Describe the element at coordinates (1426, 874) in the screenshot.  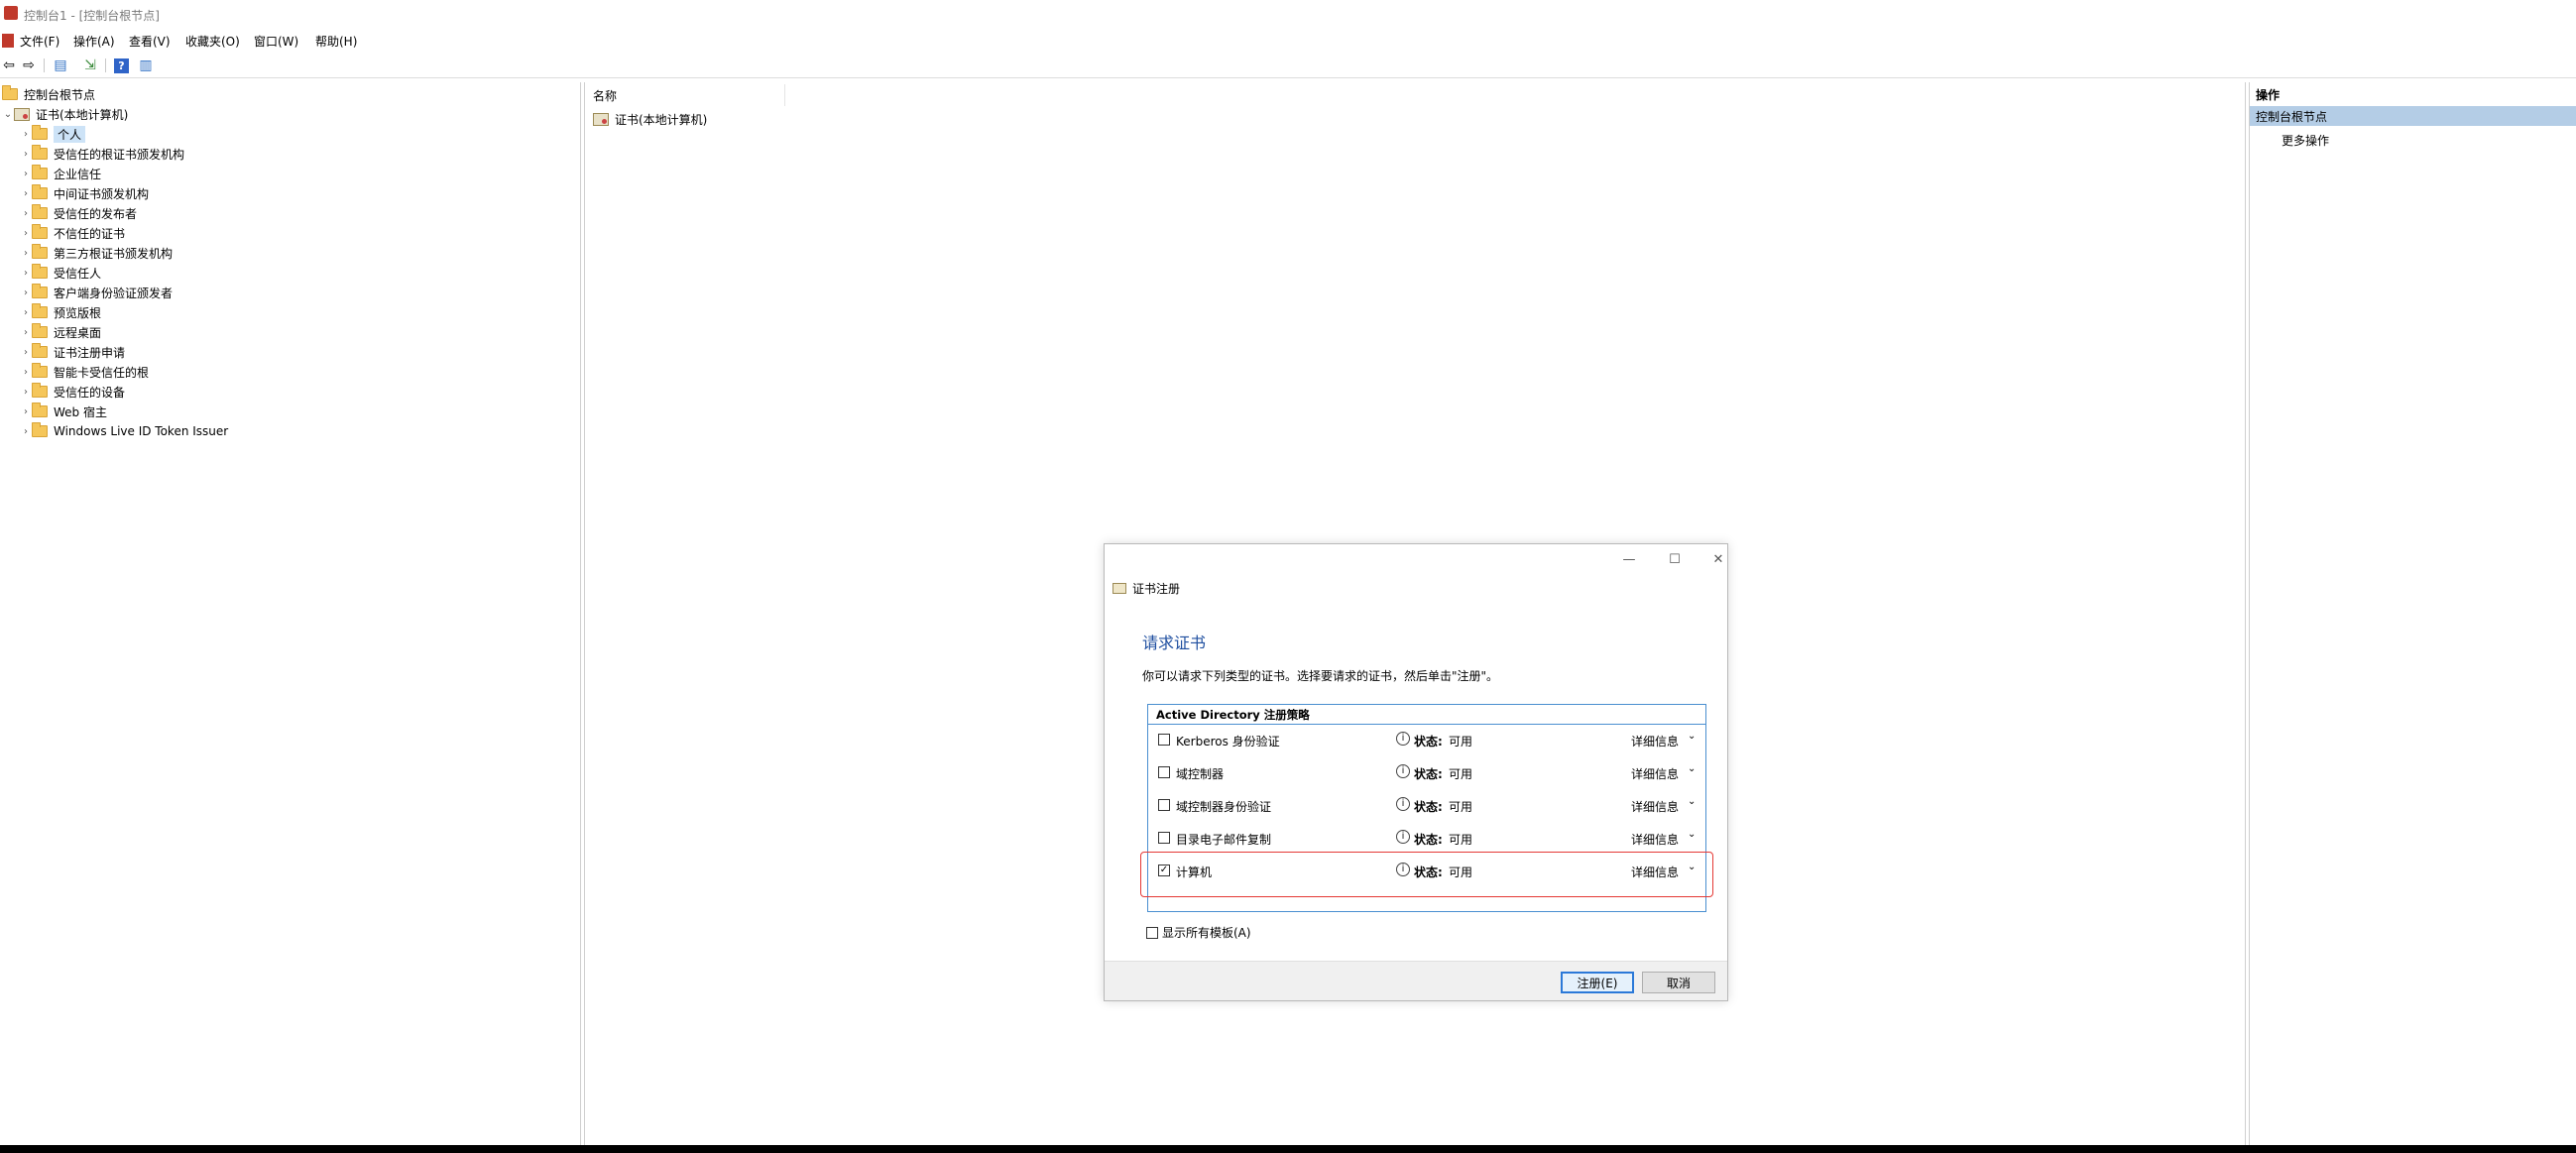
I see `red-highlight-annotation` at that location.